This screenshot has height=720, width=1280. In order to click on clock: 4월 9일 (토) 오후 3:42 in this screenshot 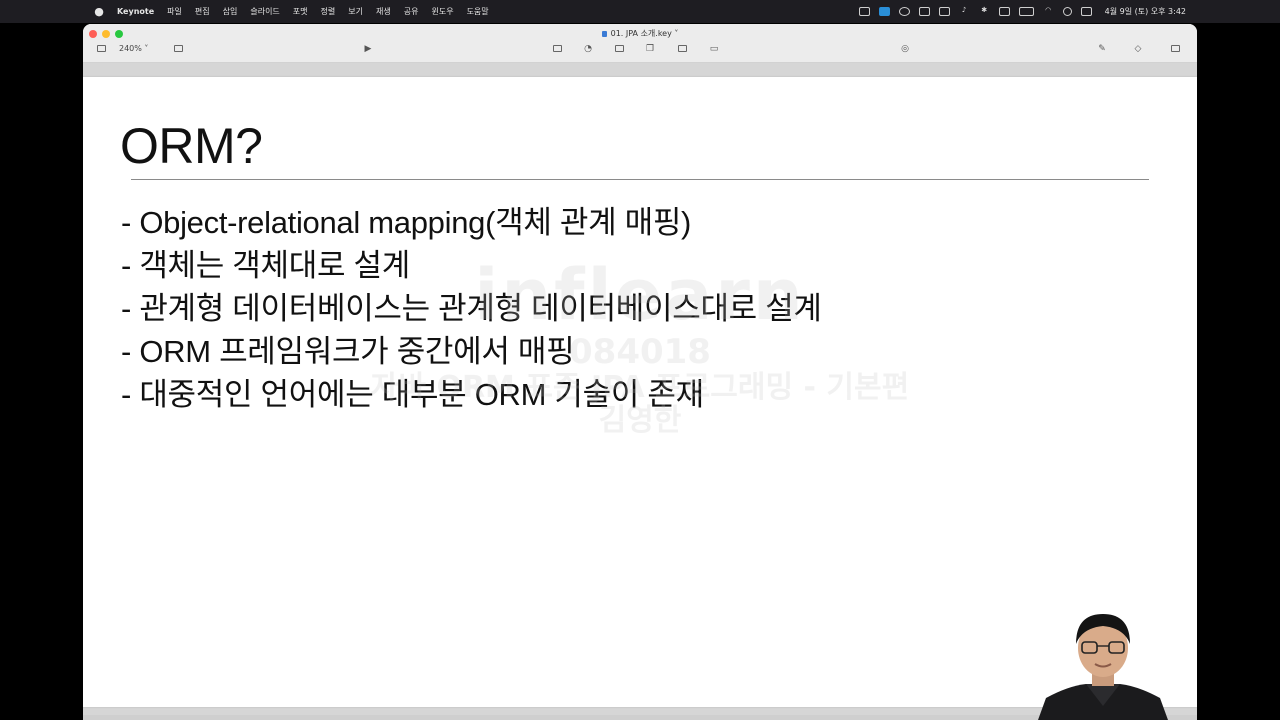, I will do `click(1145, 11)`.